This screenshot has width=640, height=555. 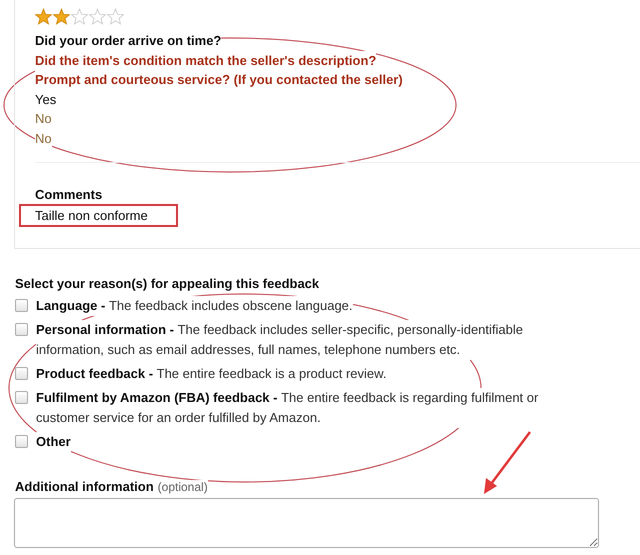 What do you see at coordinates (205, 60) in the screenshot?
I see `question-text: Did the item's condition match the seller's description?` at bounding box center [205, 60].